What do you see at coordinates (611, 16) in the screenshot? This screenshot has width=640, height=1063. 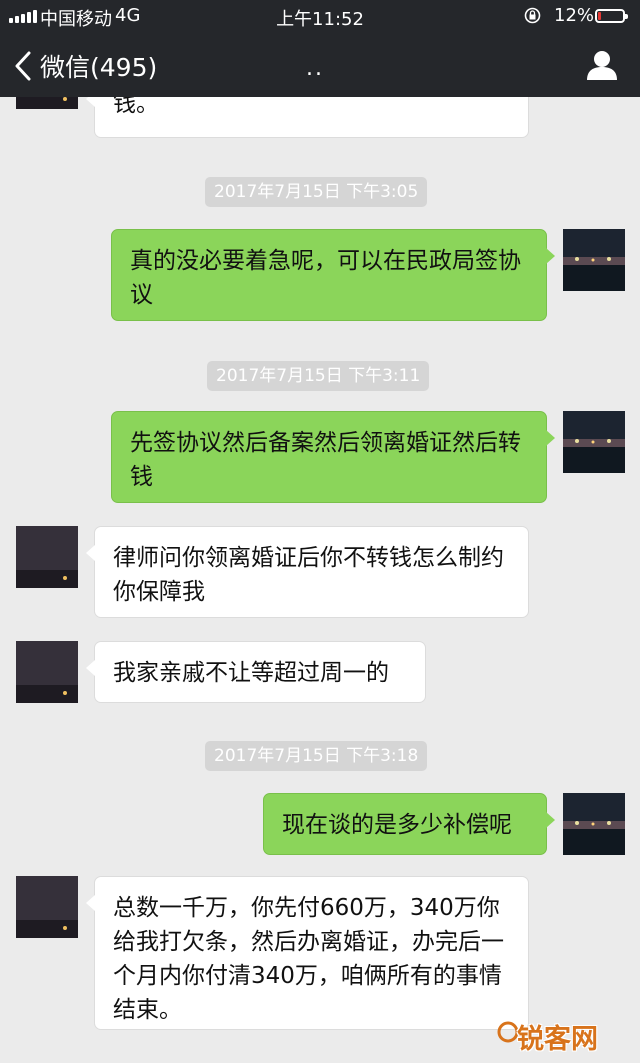 I see `battery-icon` at bounding box center [611, 16].